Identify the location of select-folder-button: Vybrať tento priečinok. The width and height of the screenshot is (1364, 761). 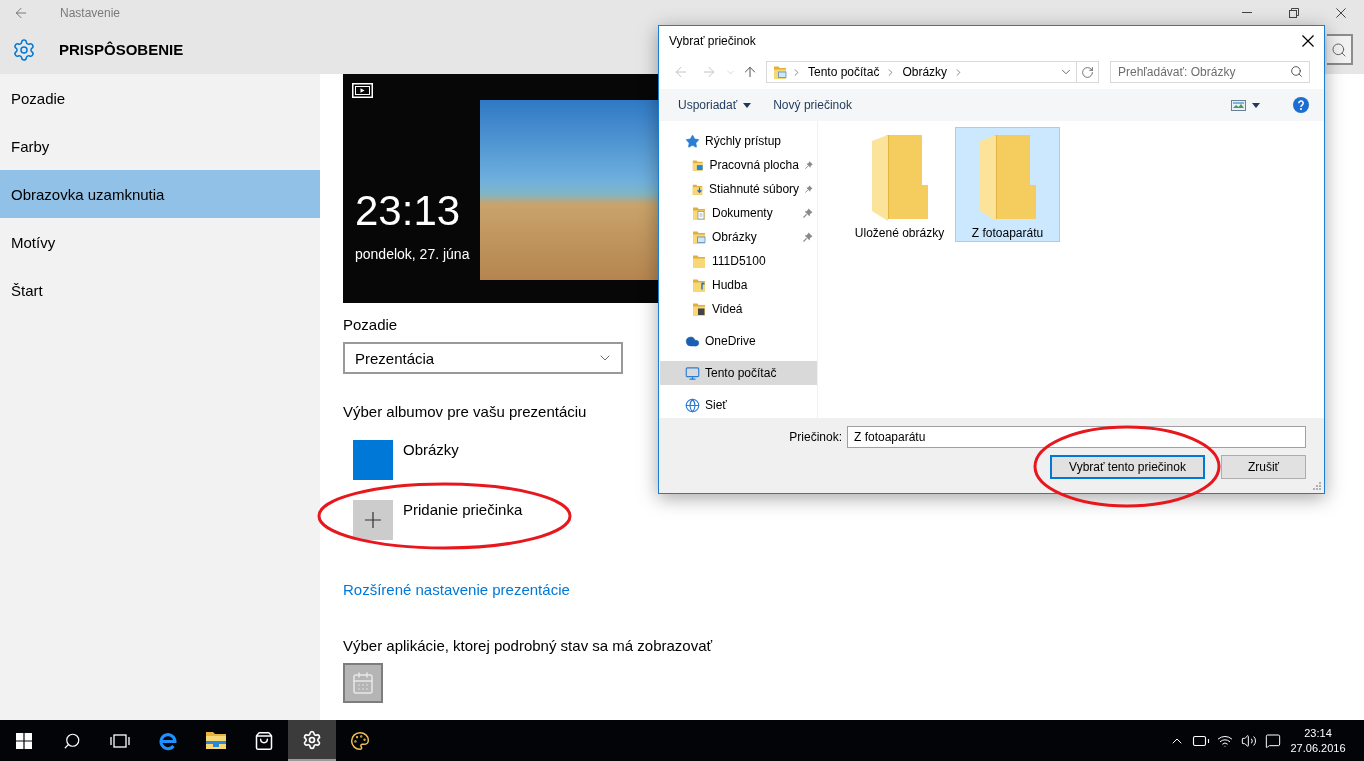
(1127, 467).